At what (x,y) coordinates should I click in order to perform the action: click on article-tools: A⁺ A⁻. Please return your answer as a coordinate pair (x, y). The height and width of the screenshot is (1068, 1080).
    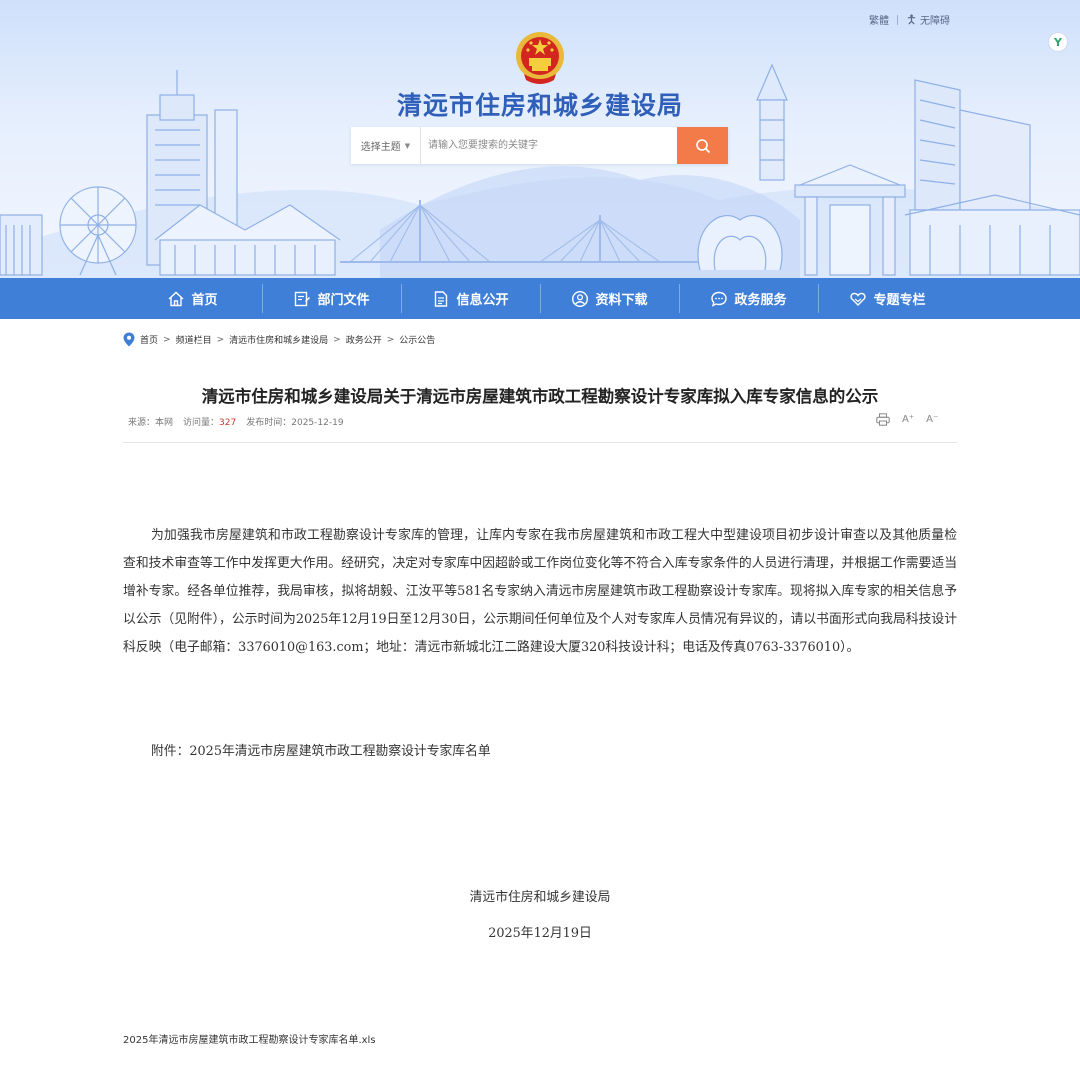
    Looking at the image, I should click on (907, 419).